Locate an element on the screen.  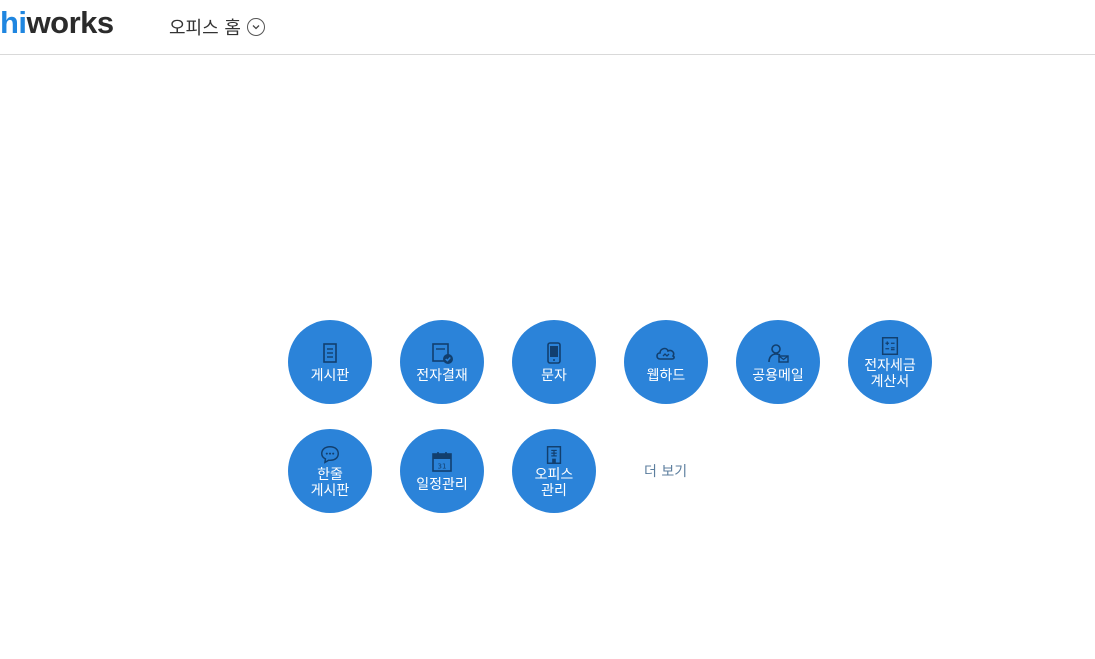
calculator-icon is located at coordinates (890, 346).